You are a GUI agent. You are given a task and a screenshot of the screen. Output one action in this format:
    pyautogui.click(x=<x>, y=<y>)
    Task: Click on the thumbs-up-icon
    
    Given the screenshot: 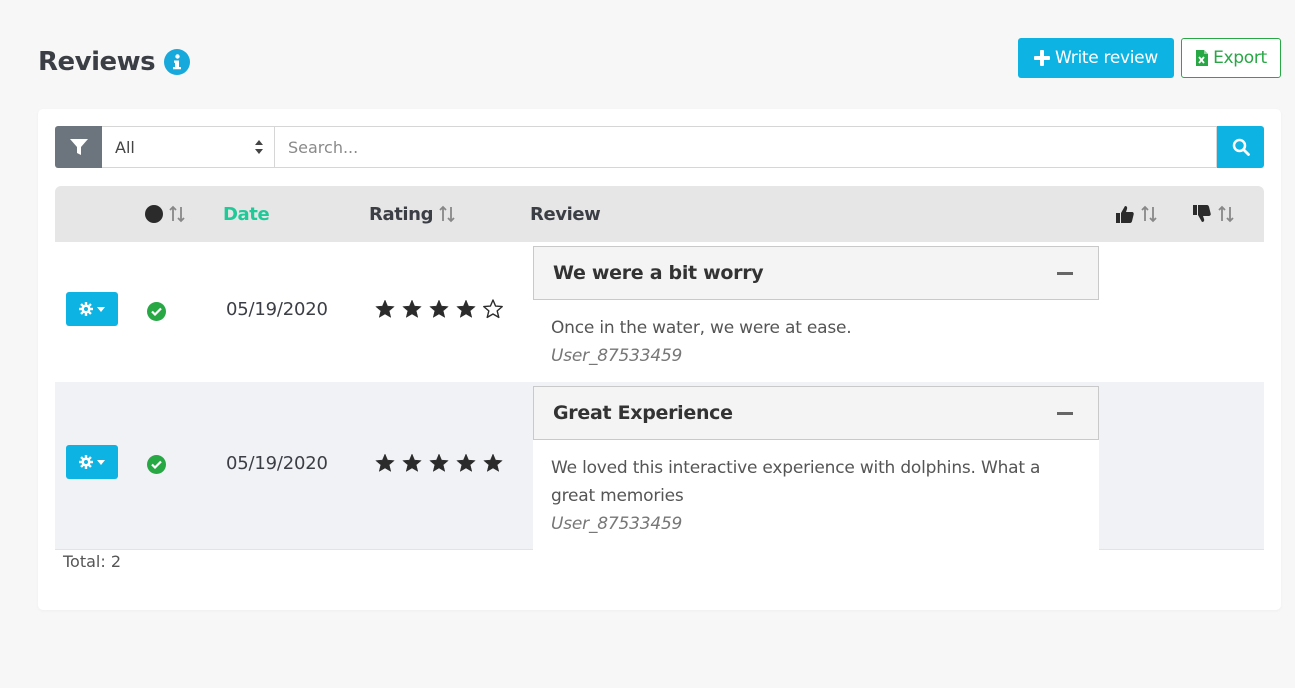 What is the action you would take?
    pyautogui.click(x=1125, y=214)
    